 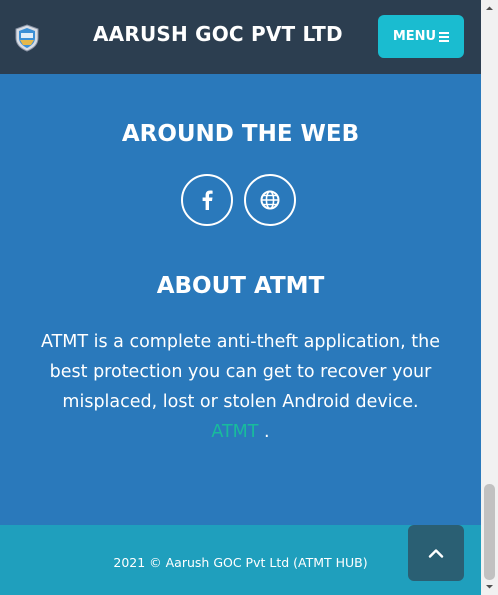 I want to click on website-button, so click(x=270, y=200).